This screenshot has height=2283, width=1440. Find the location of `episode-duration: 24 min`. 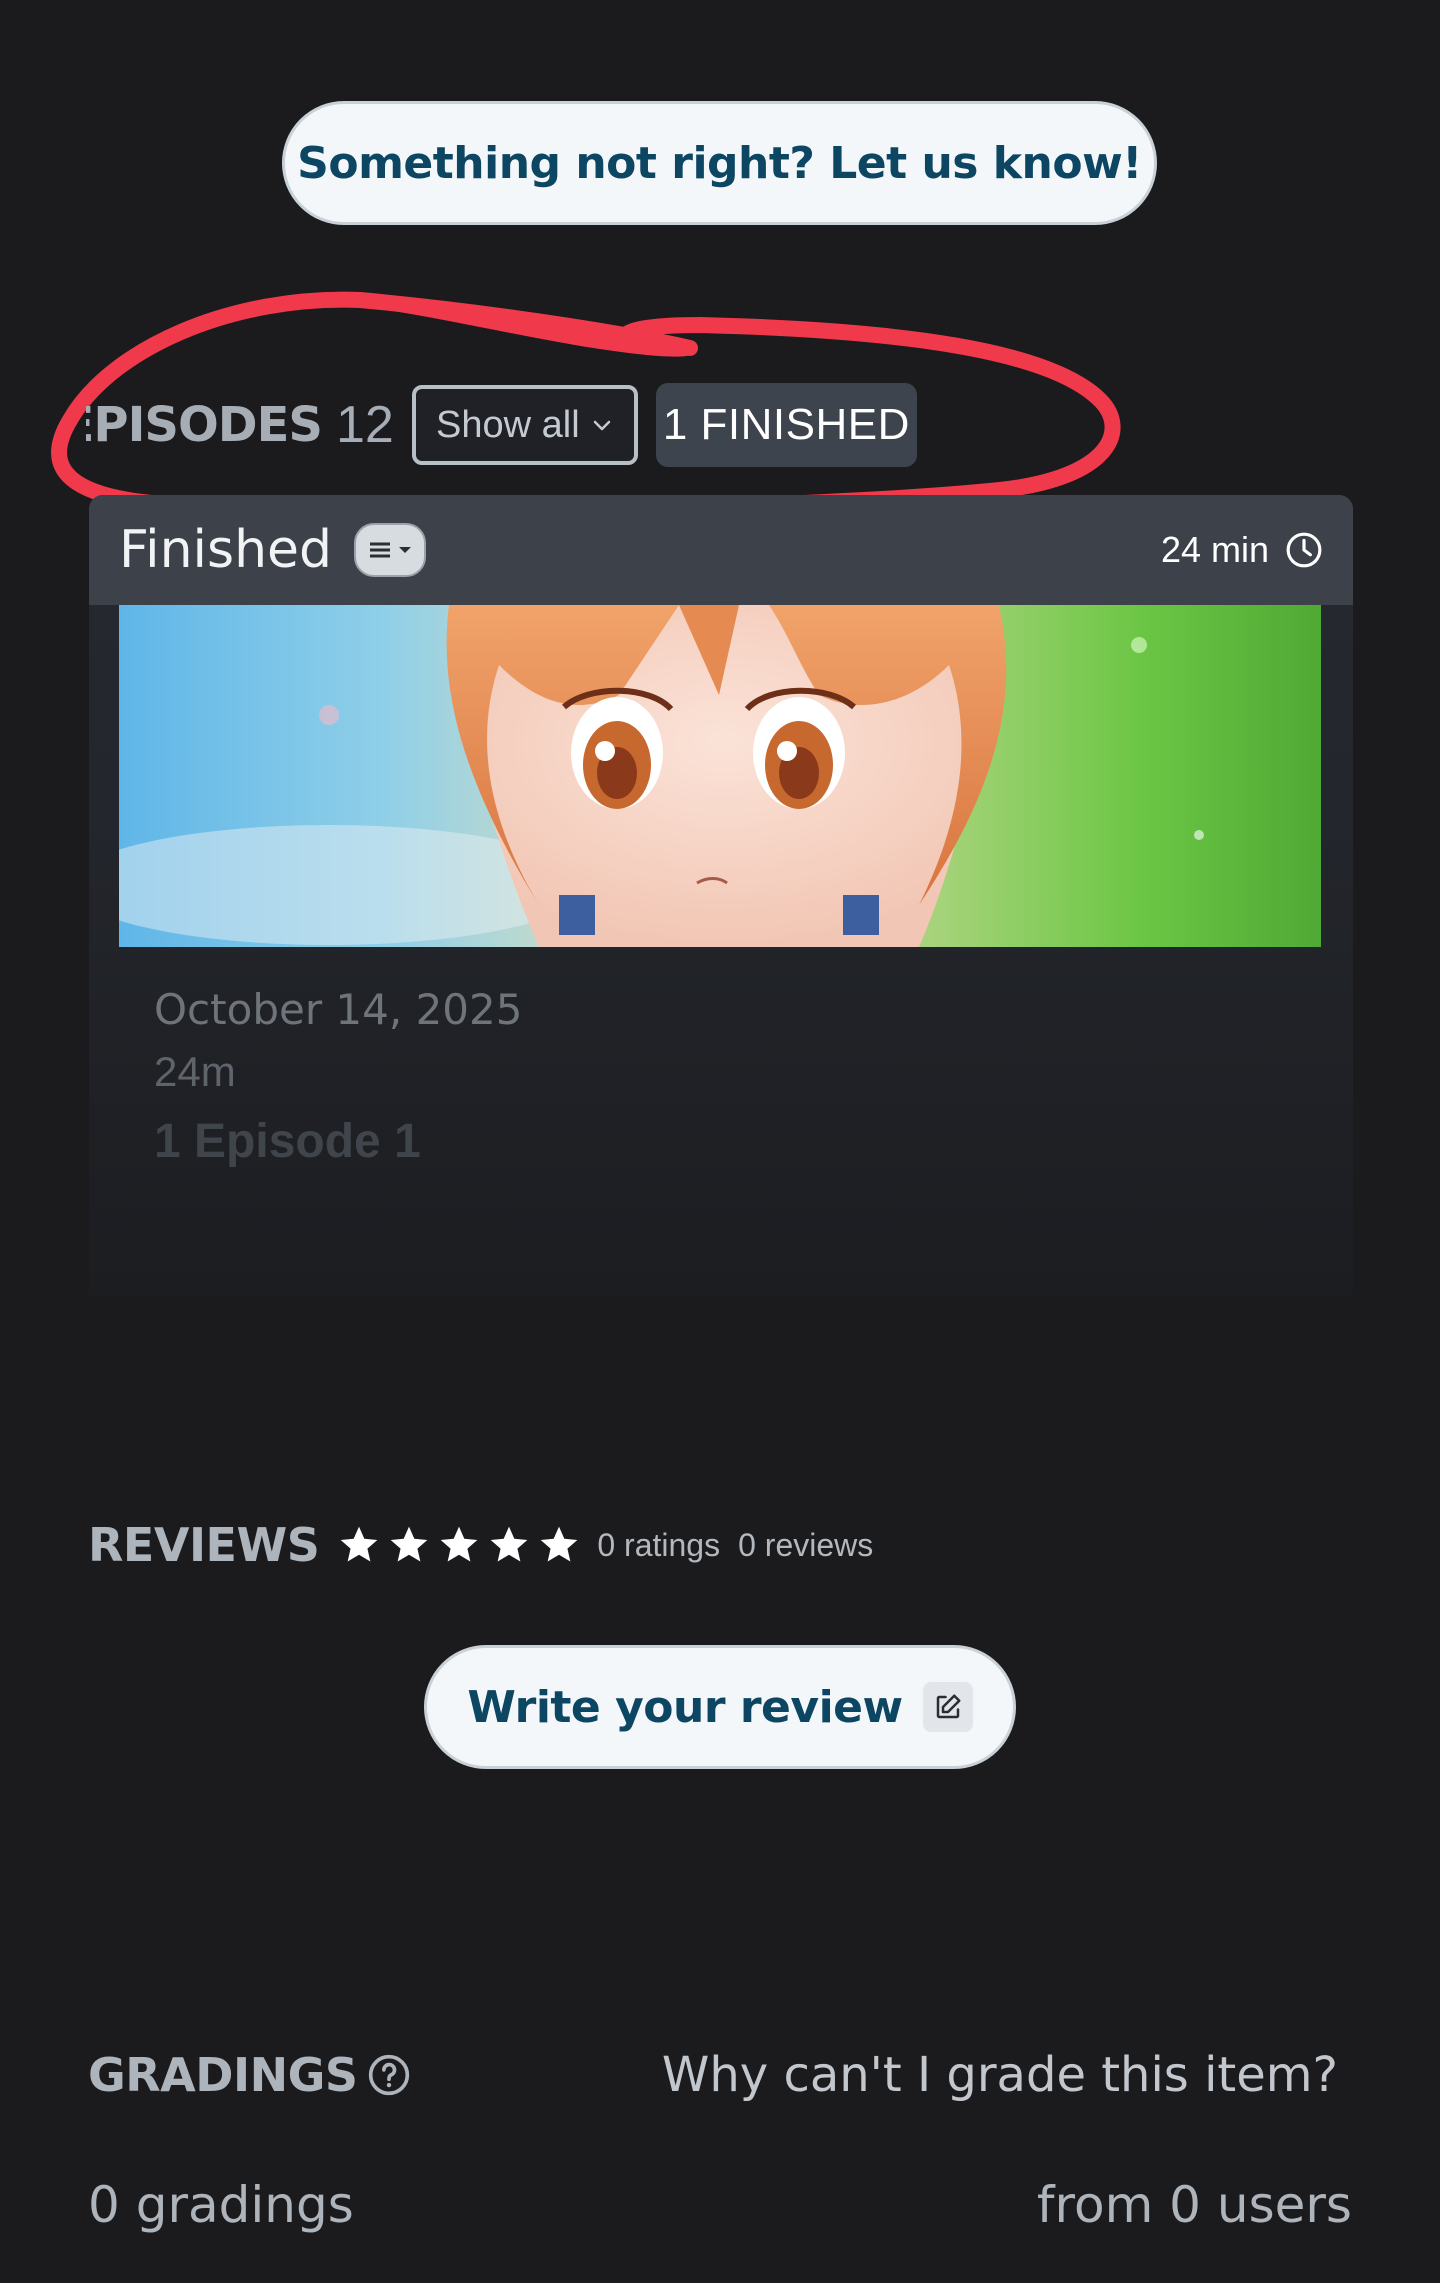

episode-duration: 24 min is located at coordinates (1242, 550).